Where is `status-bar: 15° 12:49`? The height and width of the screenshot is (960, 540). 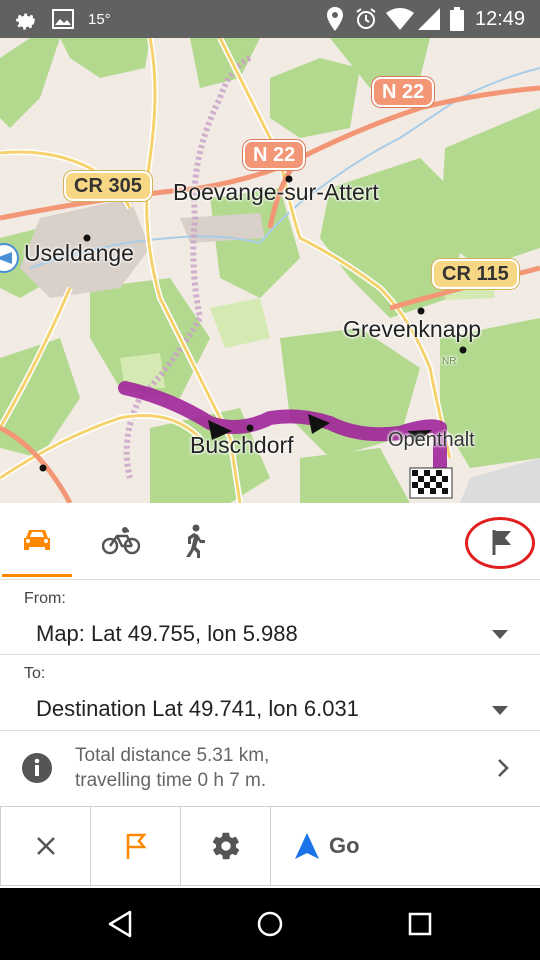 status-bar: 15° 12:49 is located at coordinates (270, 19).